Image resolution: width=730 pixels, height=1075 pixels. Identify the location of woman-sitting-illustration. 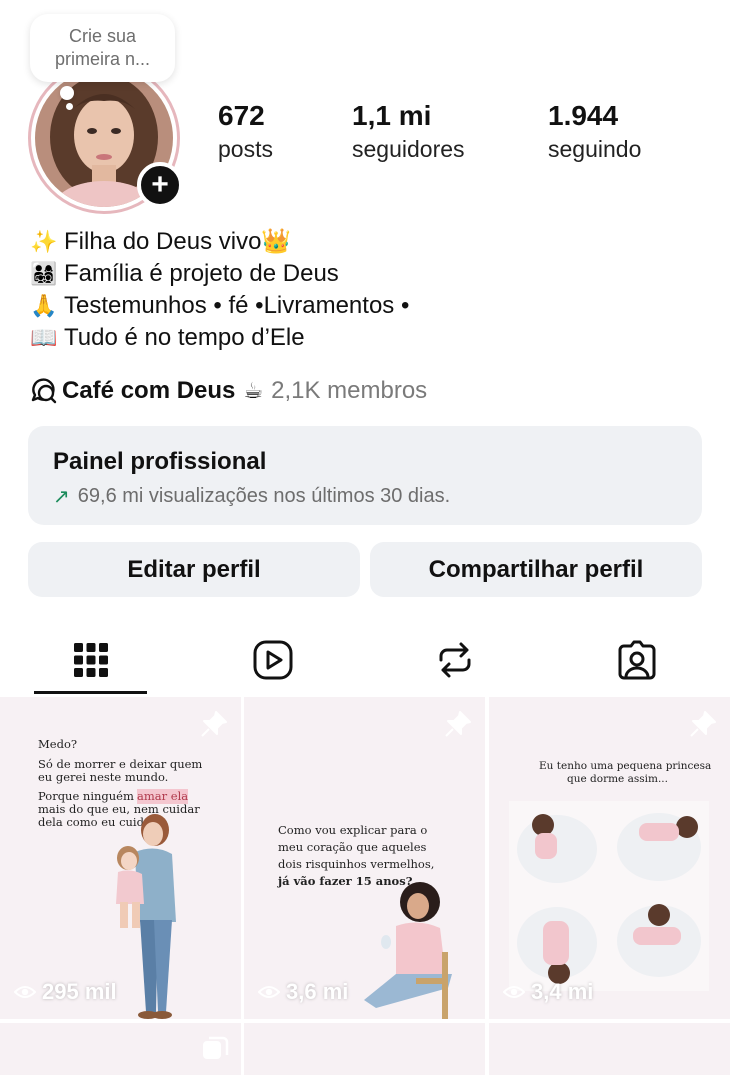
(408, 950).